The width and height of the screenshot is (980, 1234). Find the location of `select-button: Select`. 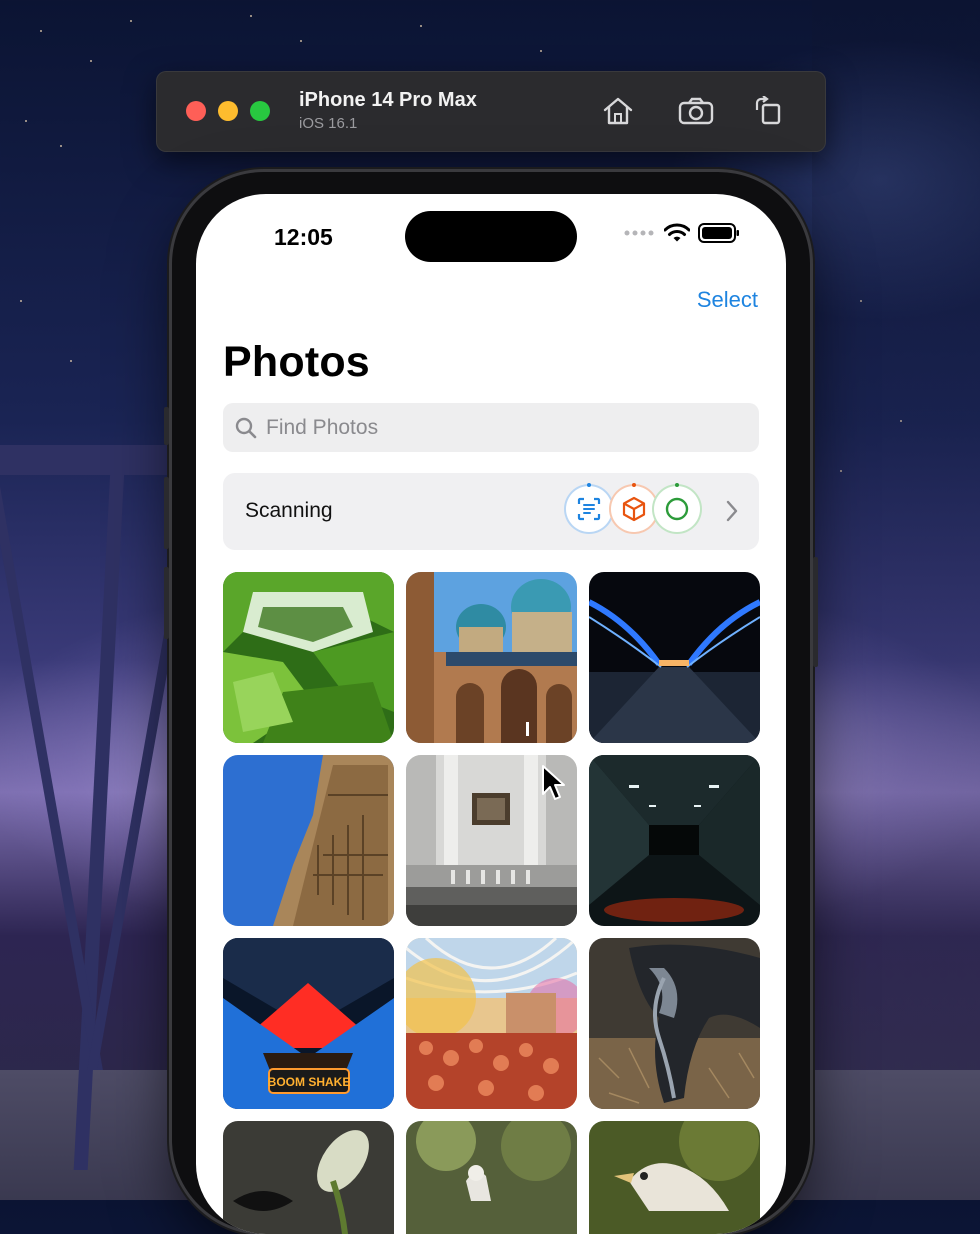

select-button: Select is located at coordinates (727, 300).